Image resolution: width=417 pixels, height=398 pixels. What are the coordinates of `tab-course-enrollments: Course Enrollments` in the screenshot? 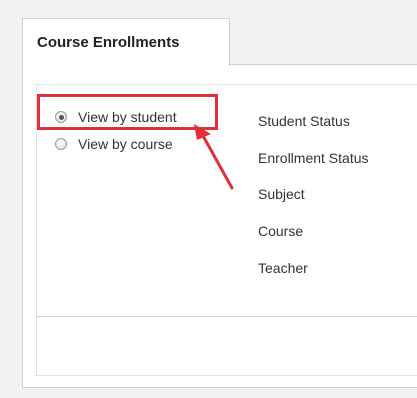 It's located at (126, 42).